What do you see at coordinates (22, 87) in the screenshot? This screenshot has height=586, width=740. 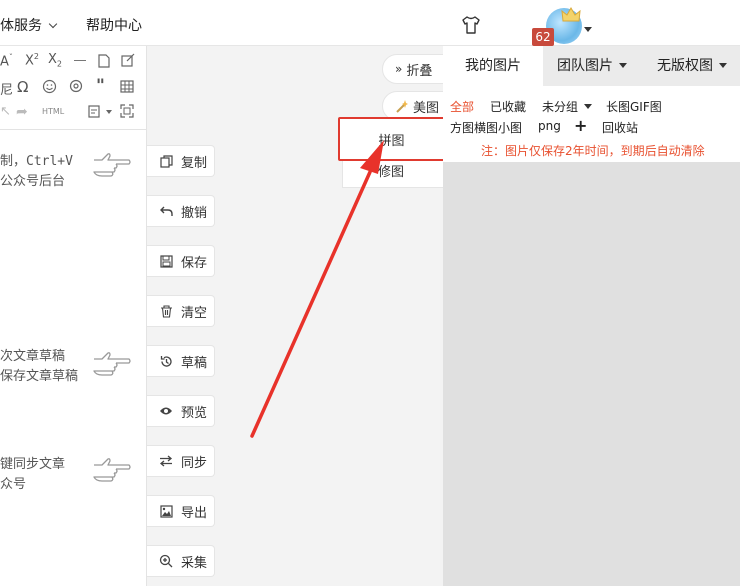 I see `omega-icon: Ω` at bounding box center [22, 87].